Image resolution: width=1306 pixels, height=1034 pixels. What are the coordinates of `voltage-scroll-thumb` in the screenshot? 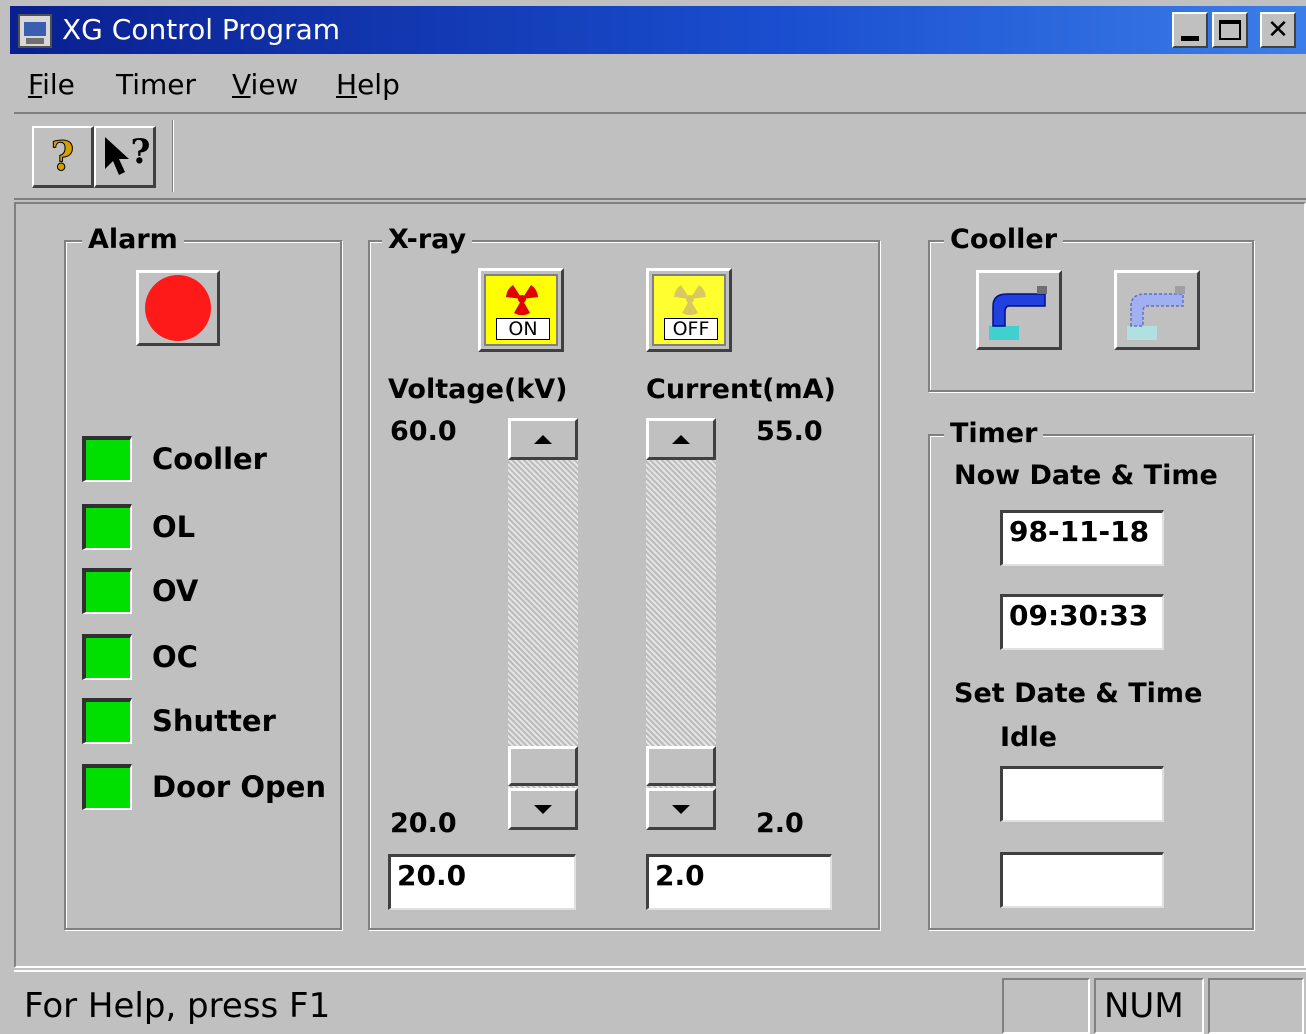 It's located at (543, 766).